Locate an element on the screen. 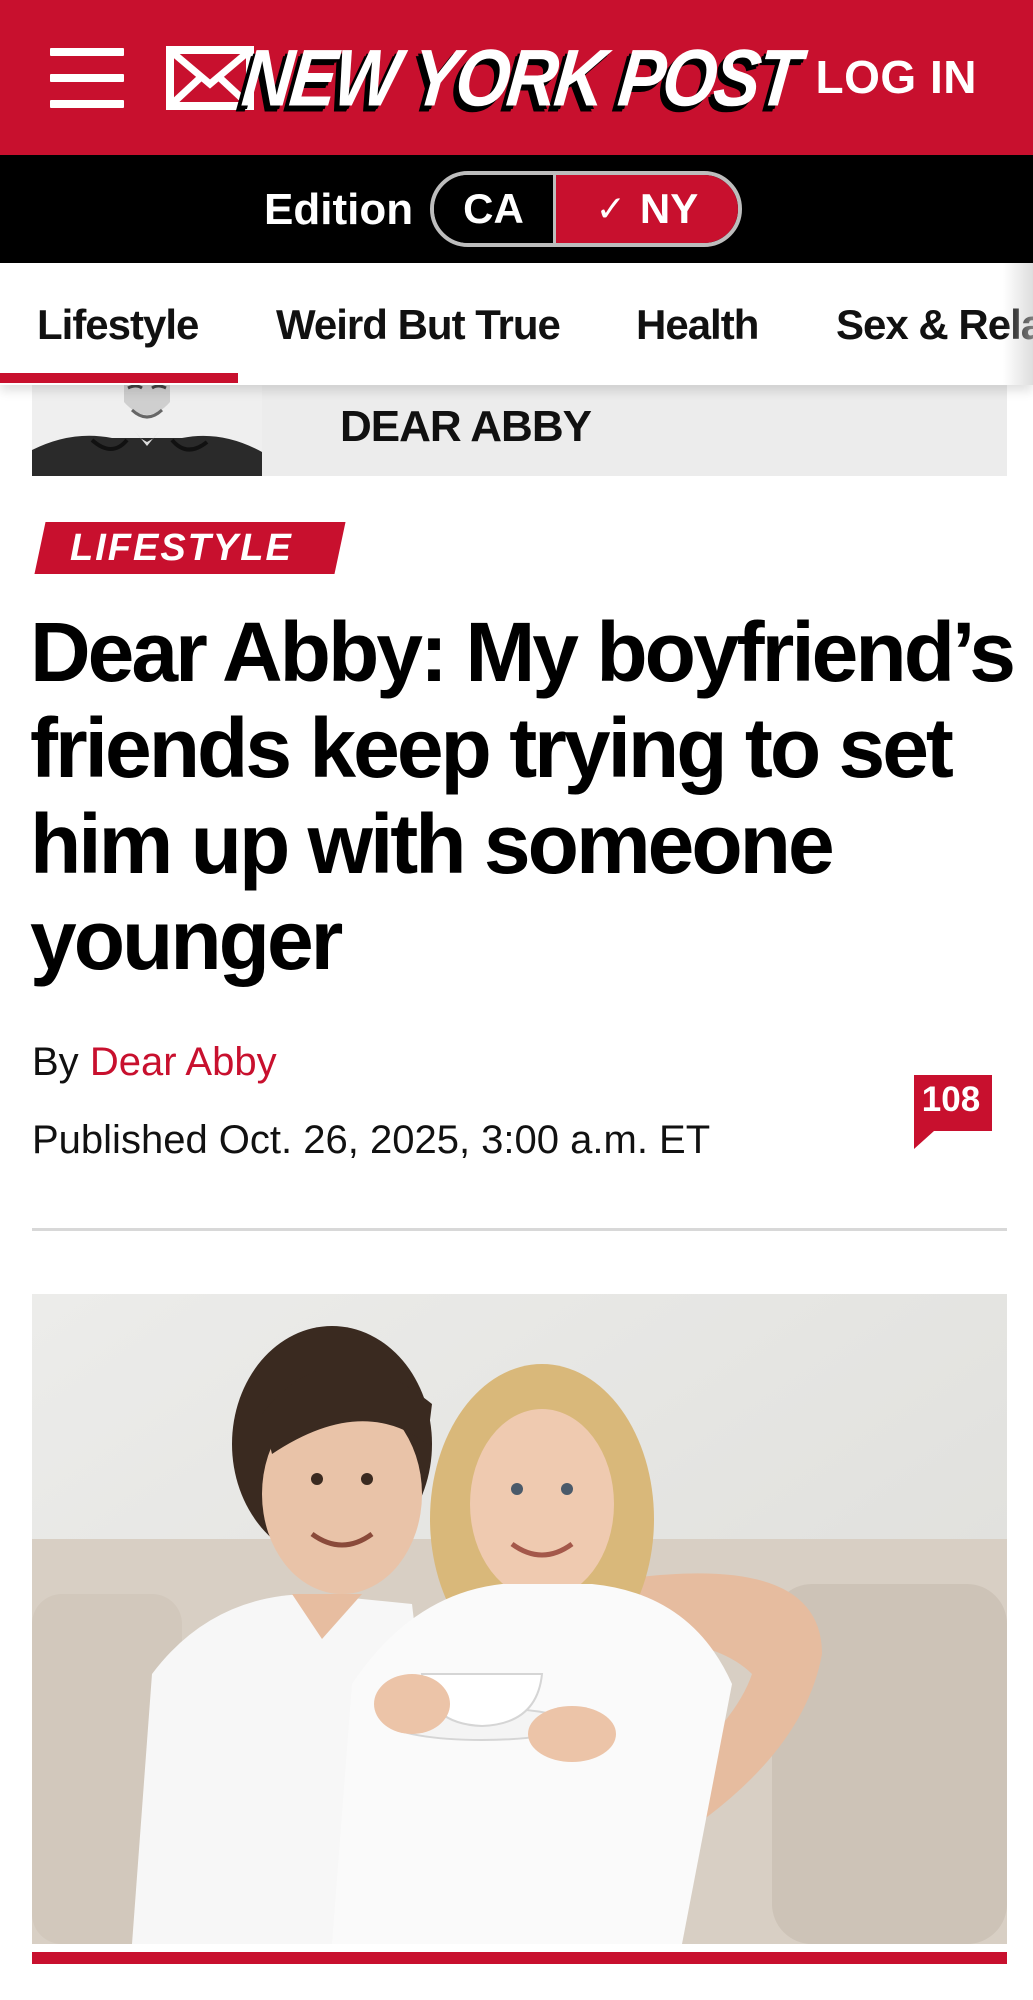 The width and height of the screenshot is (1033, 2000). site-logo: NEW YORK POST is located at coordinates (520, 78).